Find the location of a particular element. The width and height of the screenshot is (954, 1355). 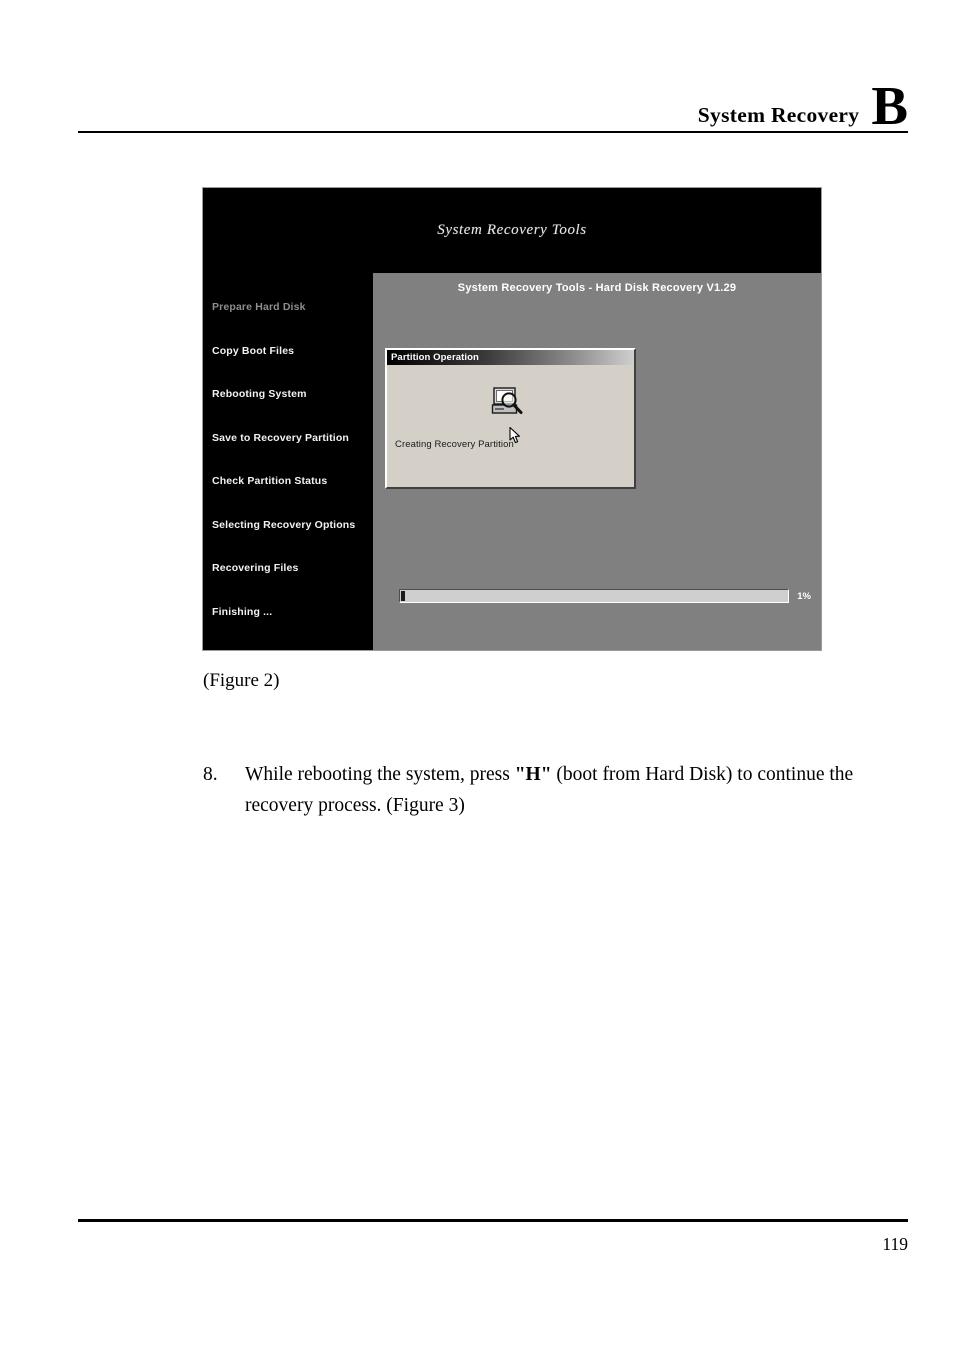

appendix-letter: B is located at coordinates (889, 105).